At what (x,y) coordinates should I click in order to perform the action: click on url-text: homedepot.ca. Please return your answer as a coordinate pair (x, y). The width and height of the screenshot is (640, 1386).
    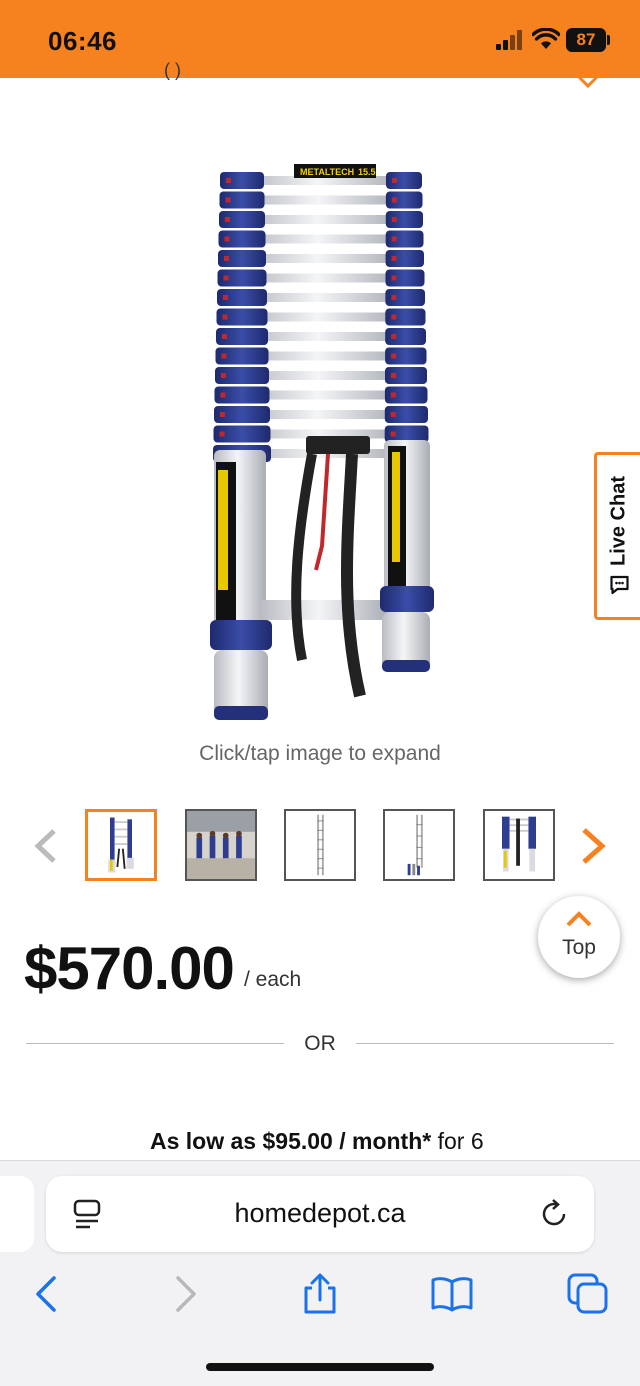
    Looking at the image, I should click on (320, 1213).